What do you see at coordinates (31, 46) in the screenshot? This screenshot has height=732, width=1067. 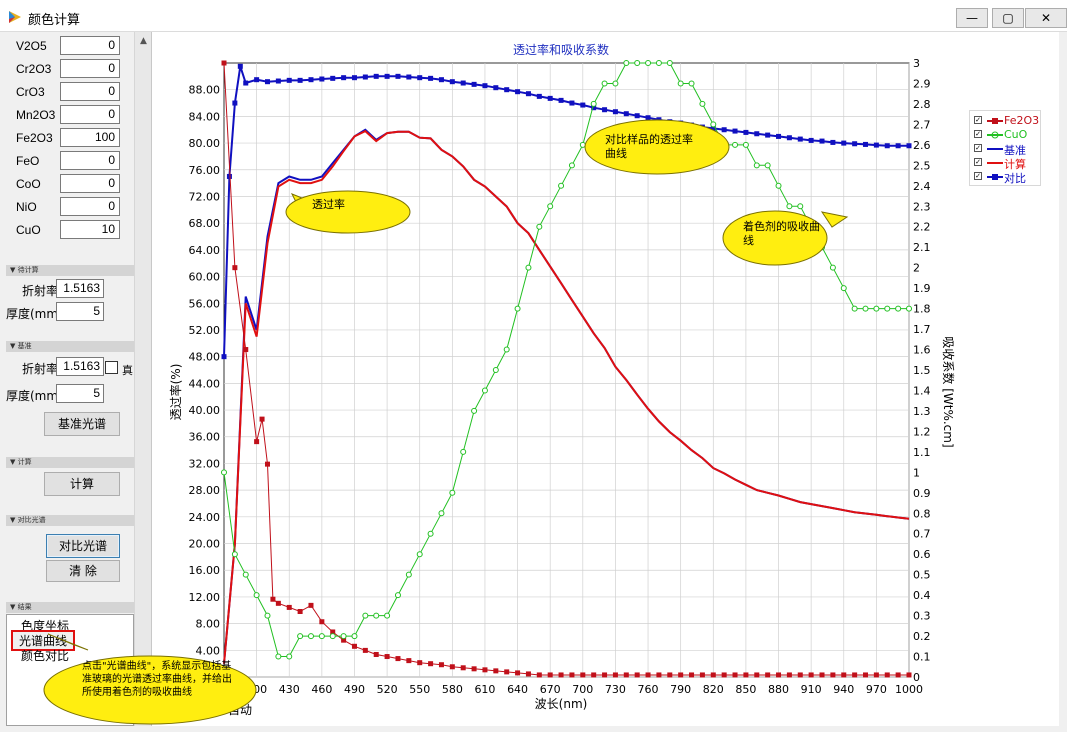 I see `oxide-label: V2O5` at bounding box center [31, 46].